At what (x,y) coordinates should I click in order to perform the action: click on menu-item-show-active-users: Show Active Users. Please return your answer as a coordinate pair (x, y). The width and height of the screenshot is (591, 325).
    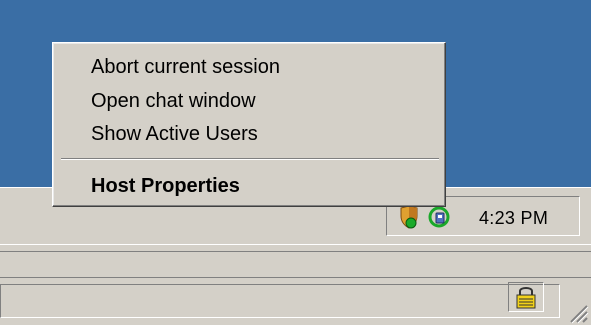
    Looking at the image, I should click on (248, 134).